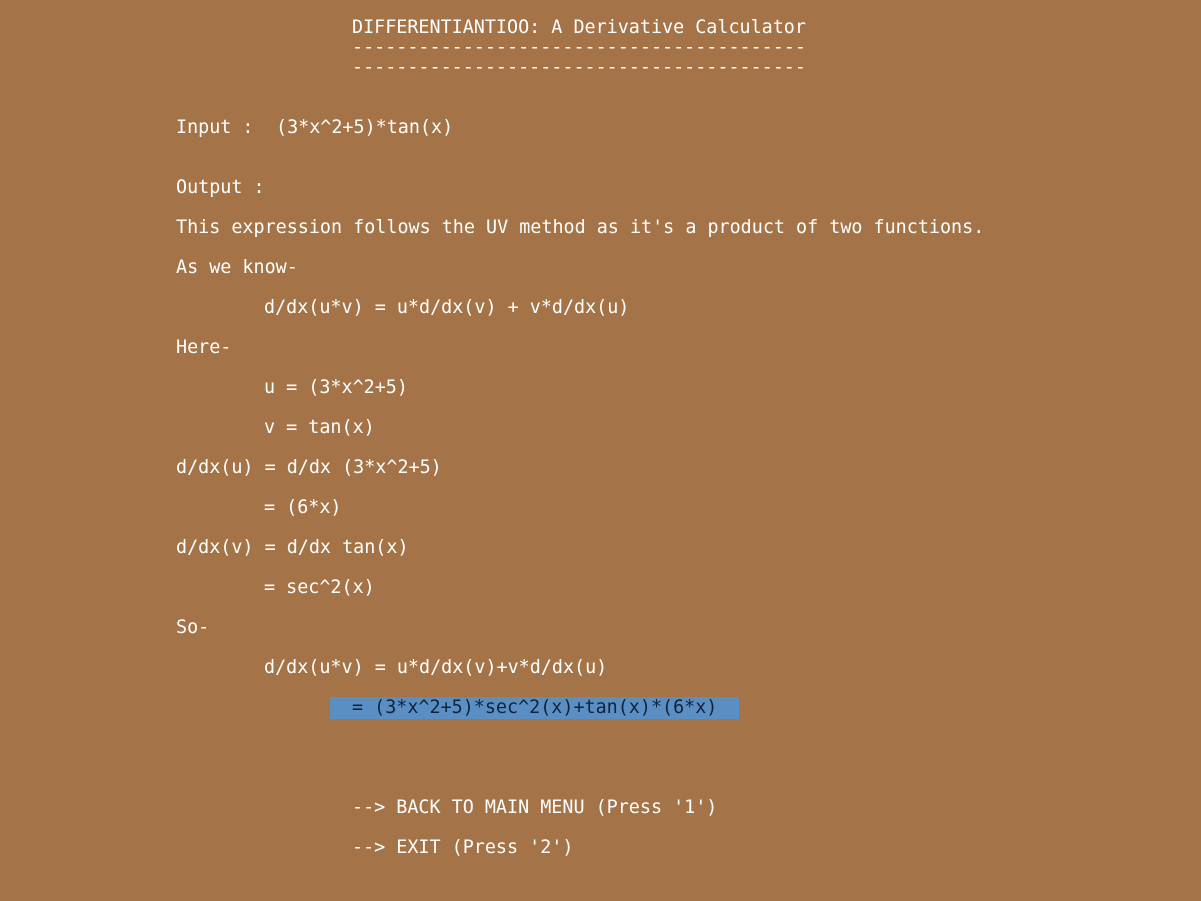  Describe the element at coordinates (535, 708) in the screenshot. I see `final-result-highlighted: = (3*x^2+5)*sec^2(x)+tan(x)*(6*x)` at that location.